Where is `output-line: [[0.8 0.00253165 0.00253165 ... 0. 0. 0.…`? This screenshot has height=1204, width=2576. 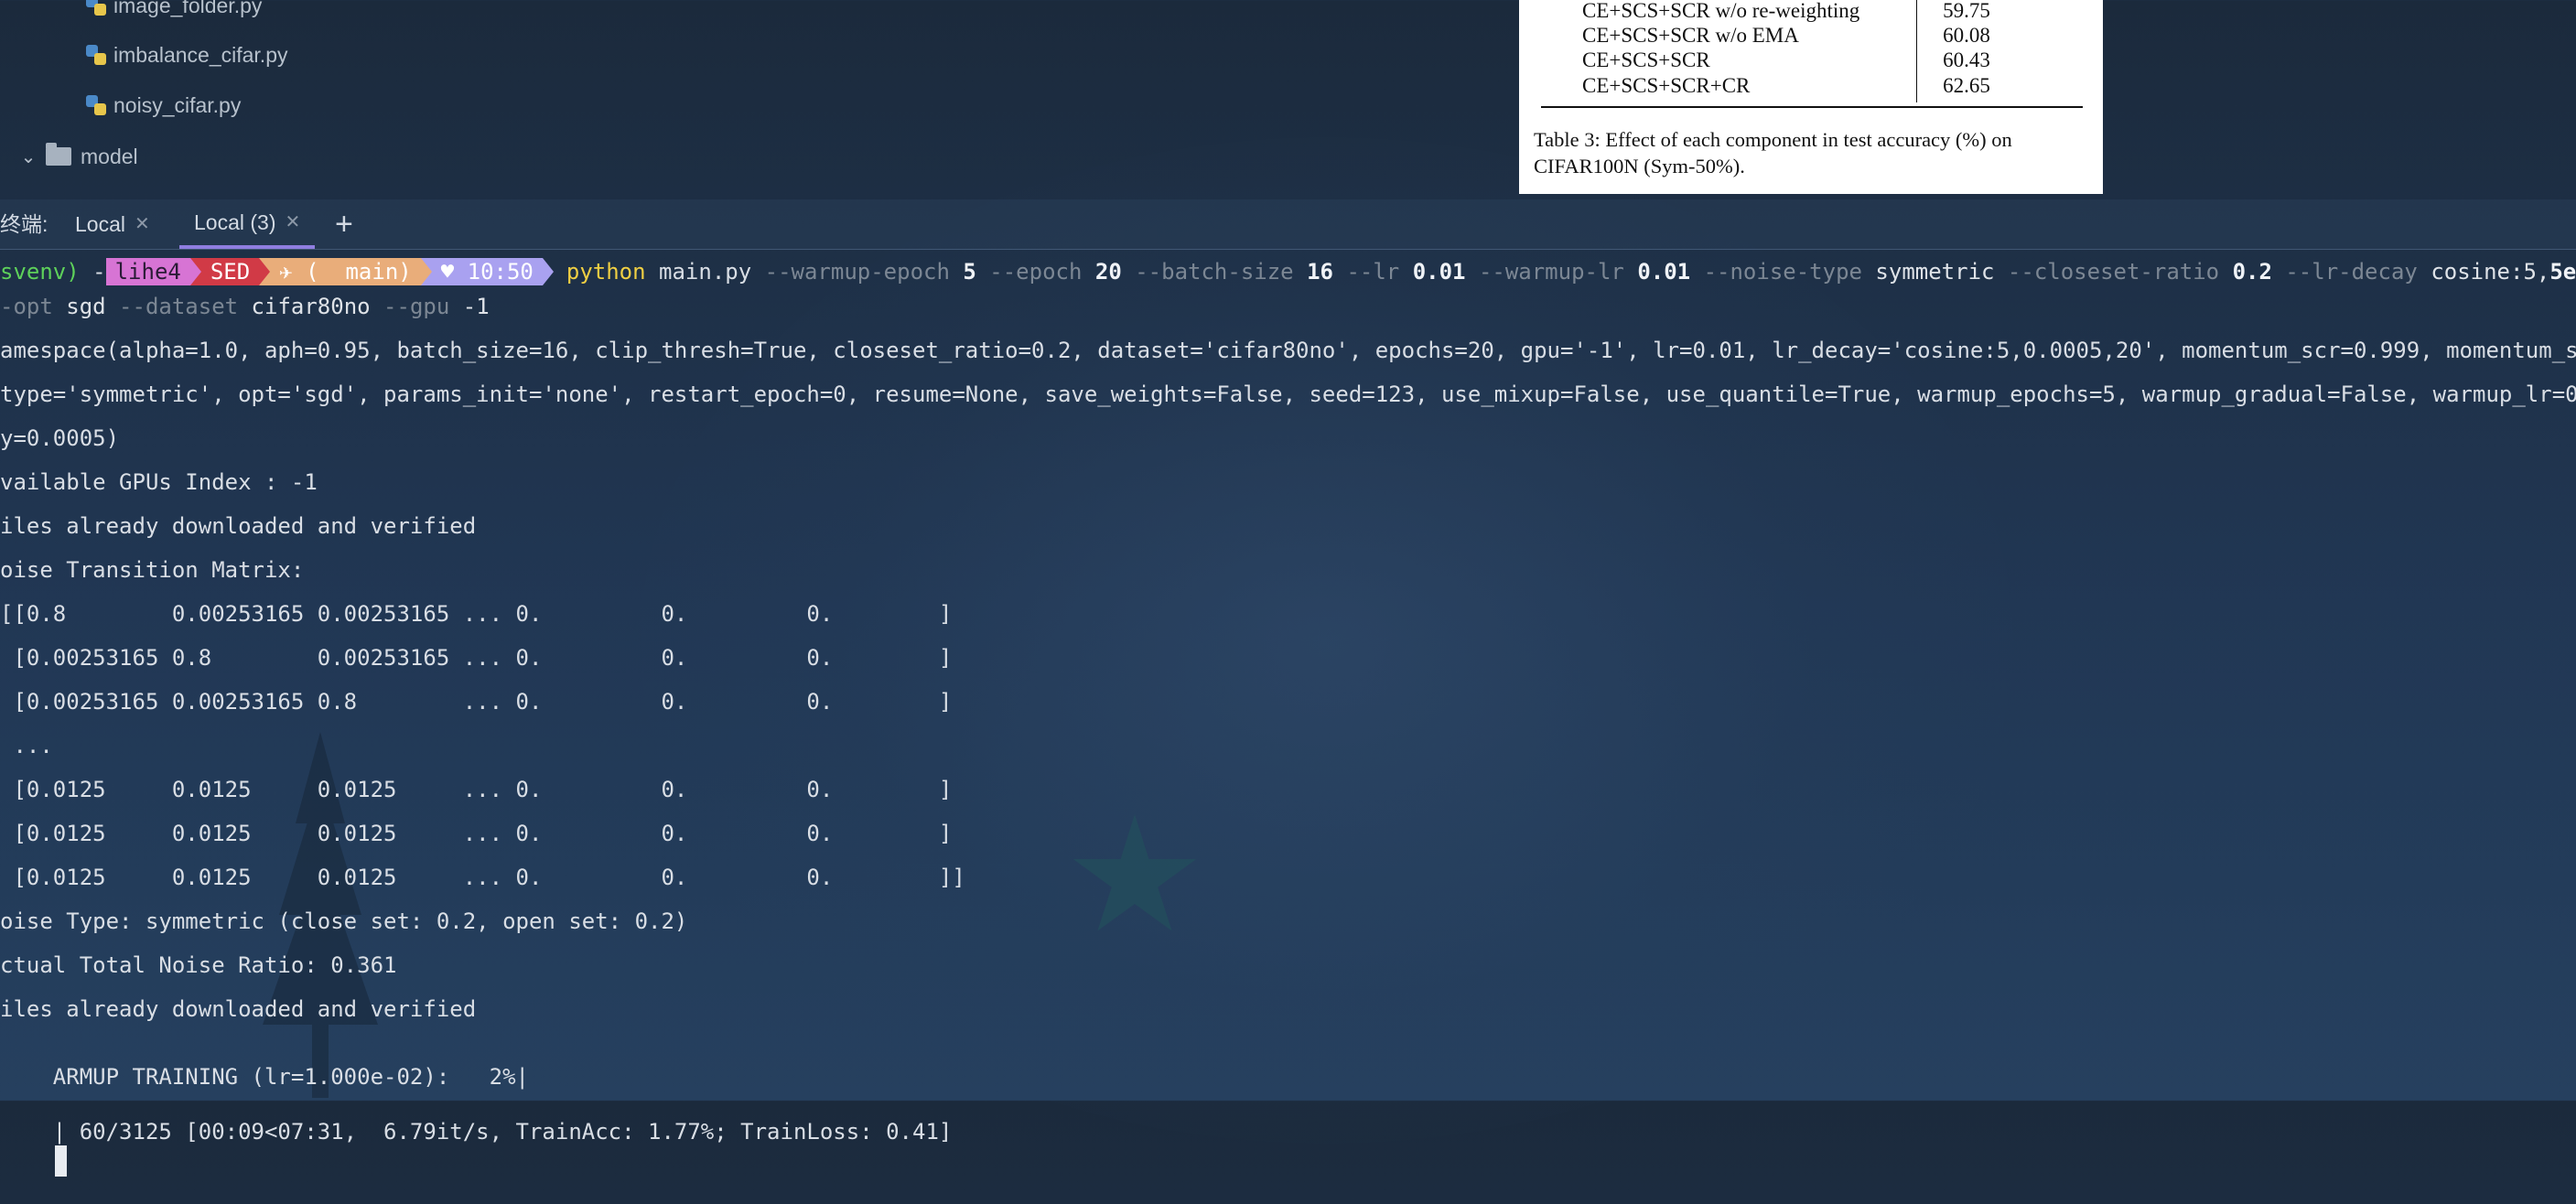
output-line: [[0.8 0.00253165 0.00253165 ... 0. 0. 0.… is located at coordinates (476, 614).